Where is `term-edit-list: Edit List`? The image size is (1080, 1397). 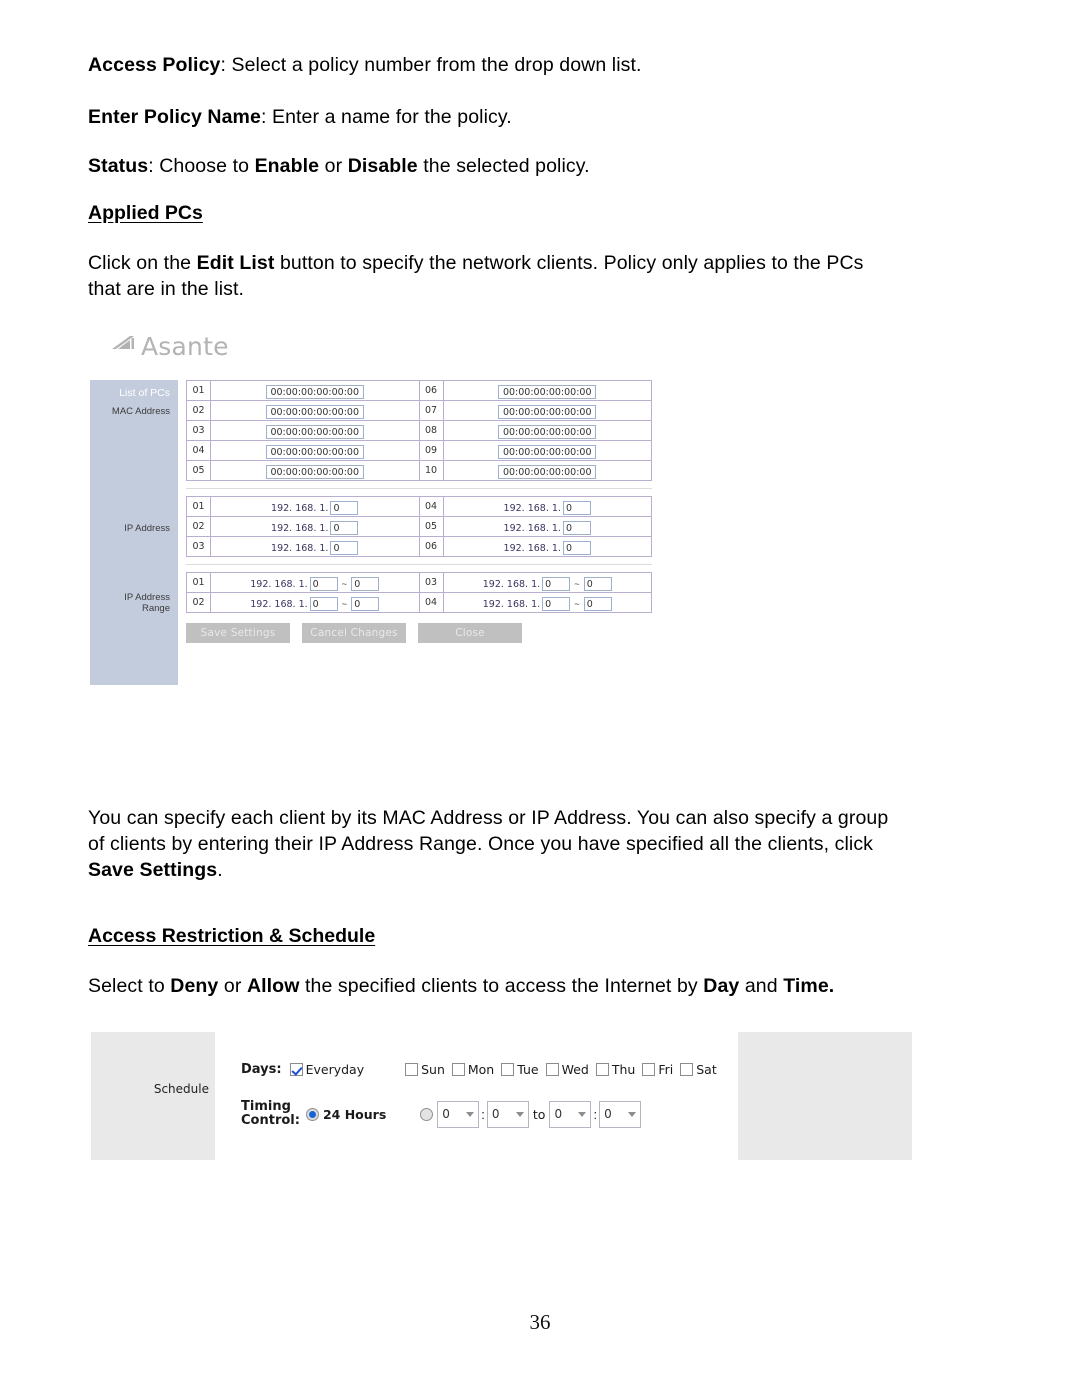
term-edit-list: Edit List is located at coordinates (235, 263).